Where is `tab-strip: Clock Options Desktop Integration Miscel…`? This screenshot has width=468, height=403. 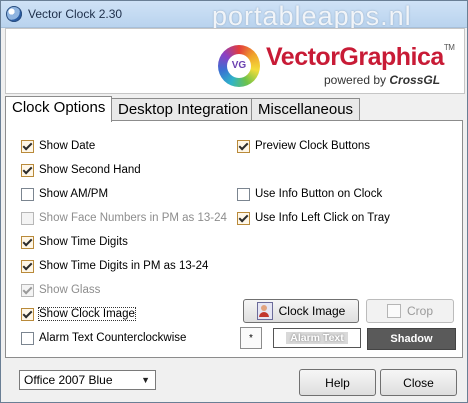
tab-strip: Clock Options Desktop Integration Miscel… is located at coordinates (234, 109).